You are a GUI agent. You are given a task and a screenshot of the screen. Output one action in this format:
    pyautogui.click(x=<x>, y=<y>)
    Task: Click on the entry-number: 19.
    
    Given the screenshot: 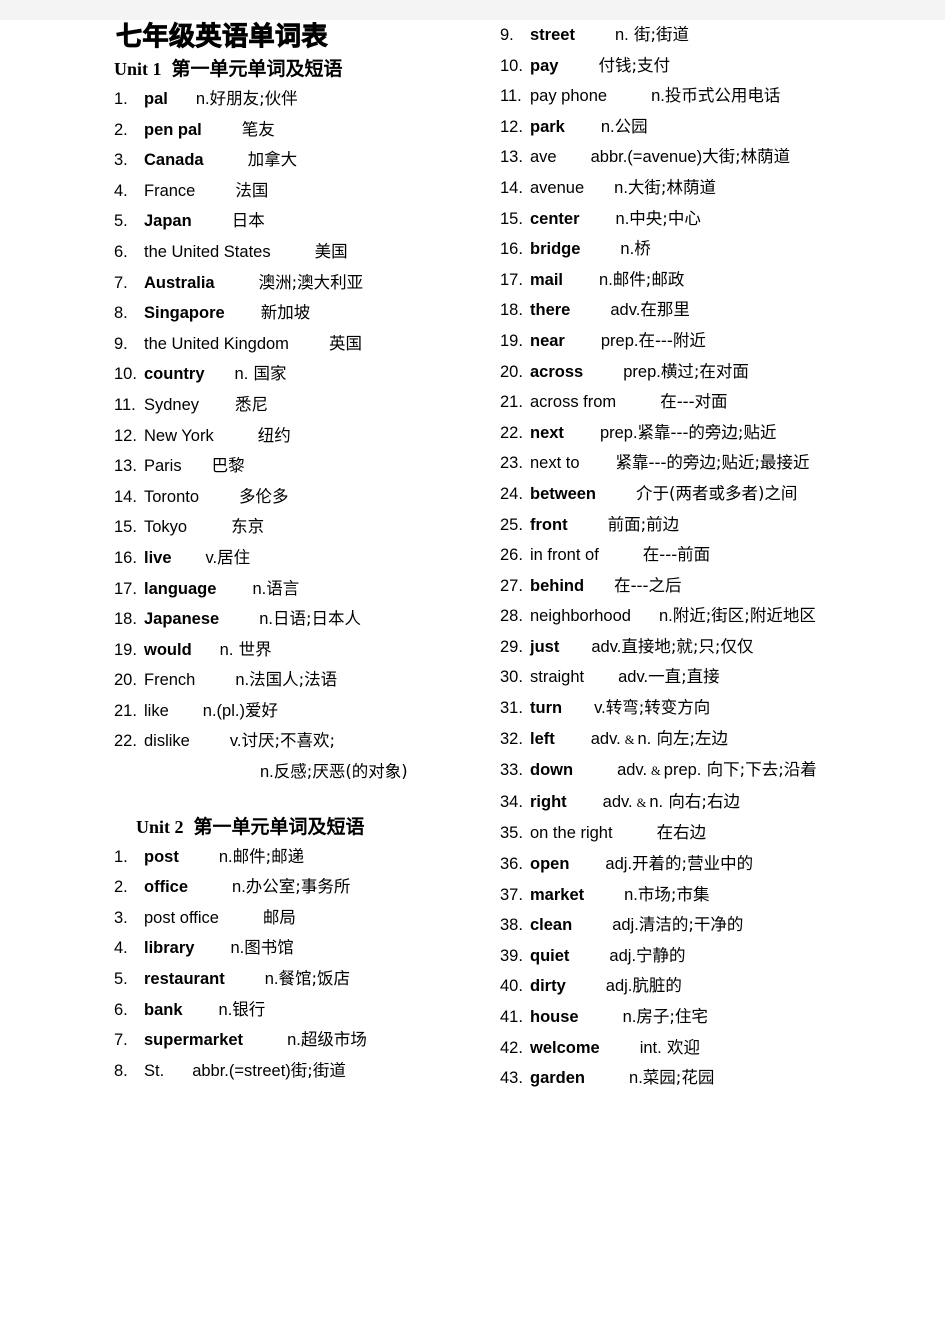 What is the action you would take?
    pyautogui.click(x=511, y=340)
    